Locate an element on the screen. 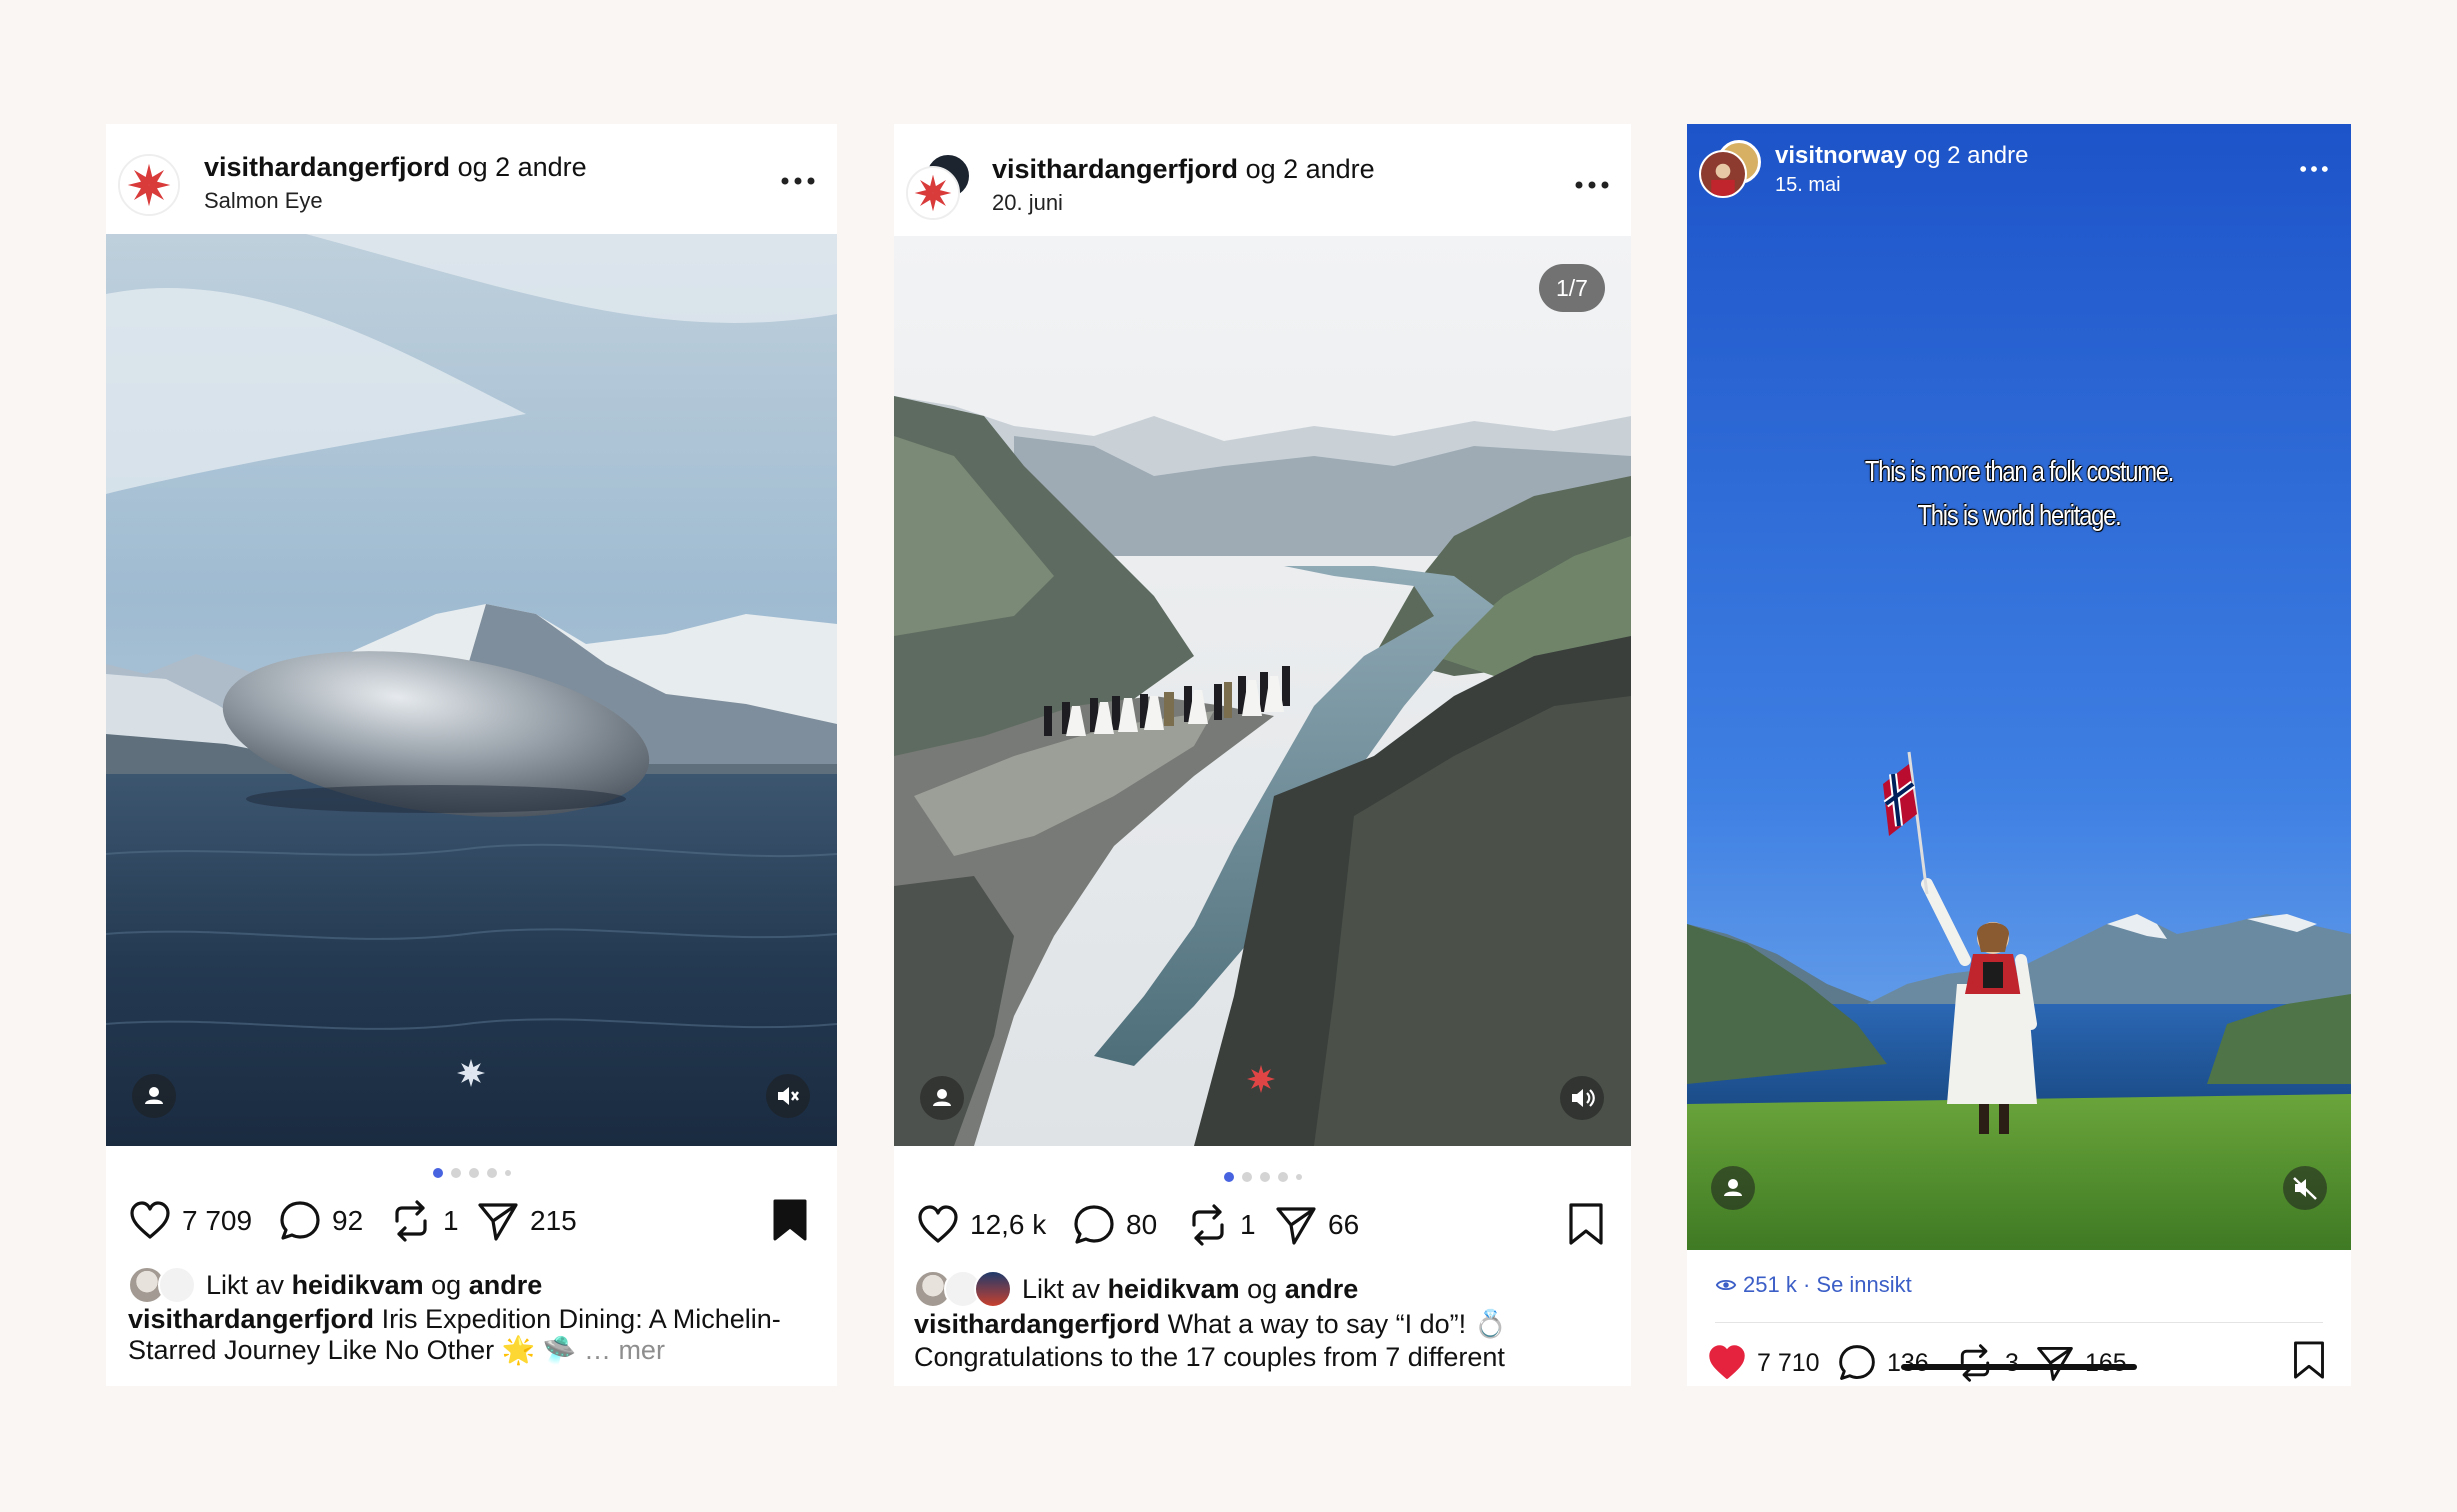  like-button: 7 710 is located at coordinates (1763, 1362).